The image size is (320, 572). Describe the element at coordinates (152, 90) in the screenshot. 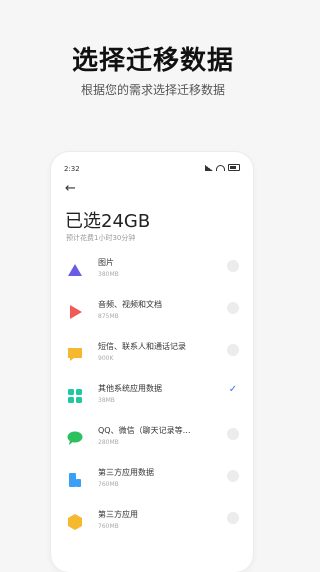

I see `page-subheadline: 根据您的需求选择迁移数据` at that location.